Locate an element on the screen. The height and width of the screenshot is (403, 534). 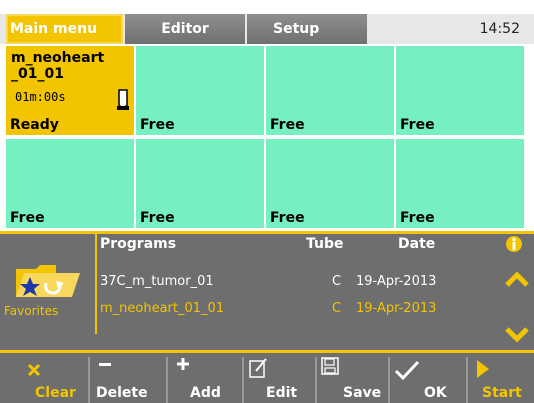
tube-header: Tube is located at coordinates (325, 244).